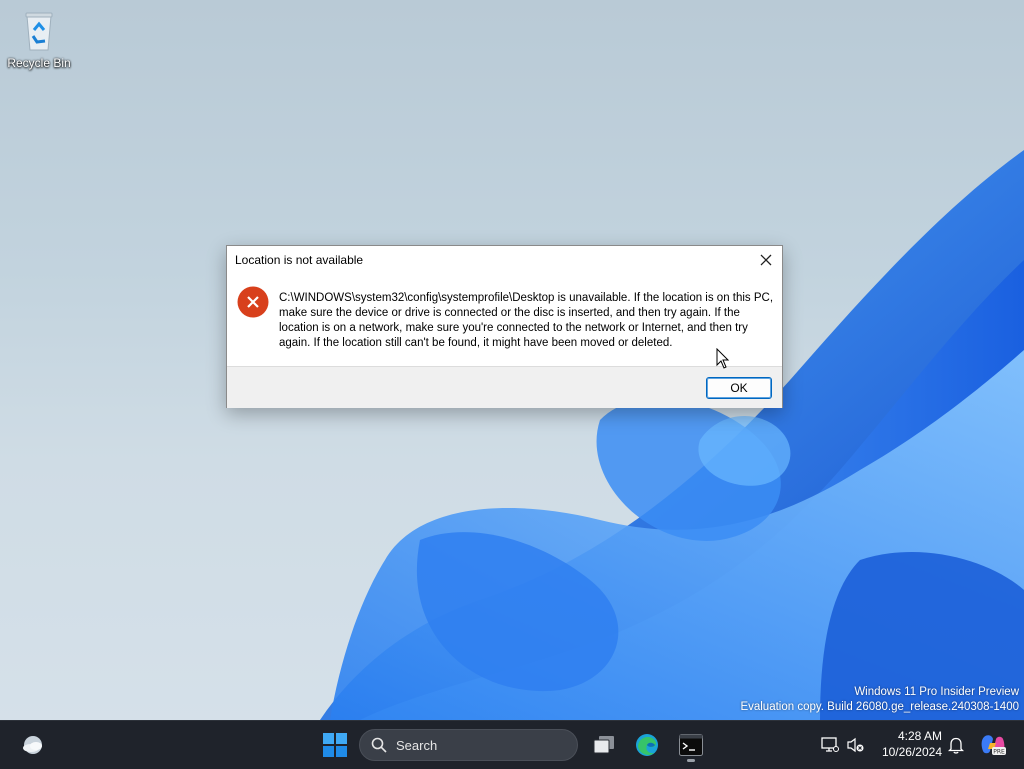 The height and width of the screenshot is (769, 1024). I want to click on desktop-icon-recycle-bin: Recycle Bin, so click(39, 39).